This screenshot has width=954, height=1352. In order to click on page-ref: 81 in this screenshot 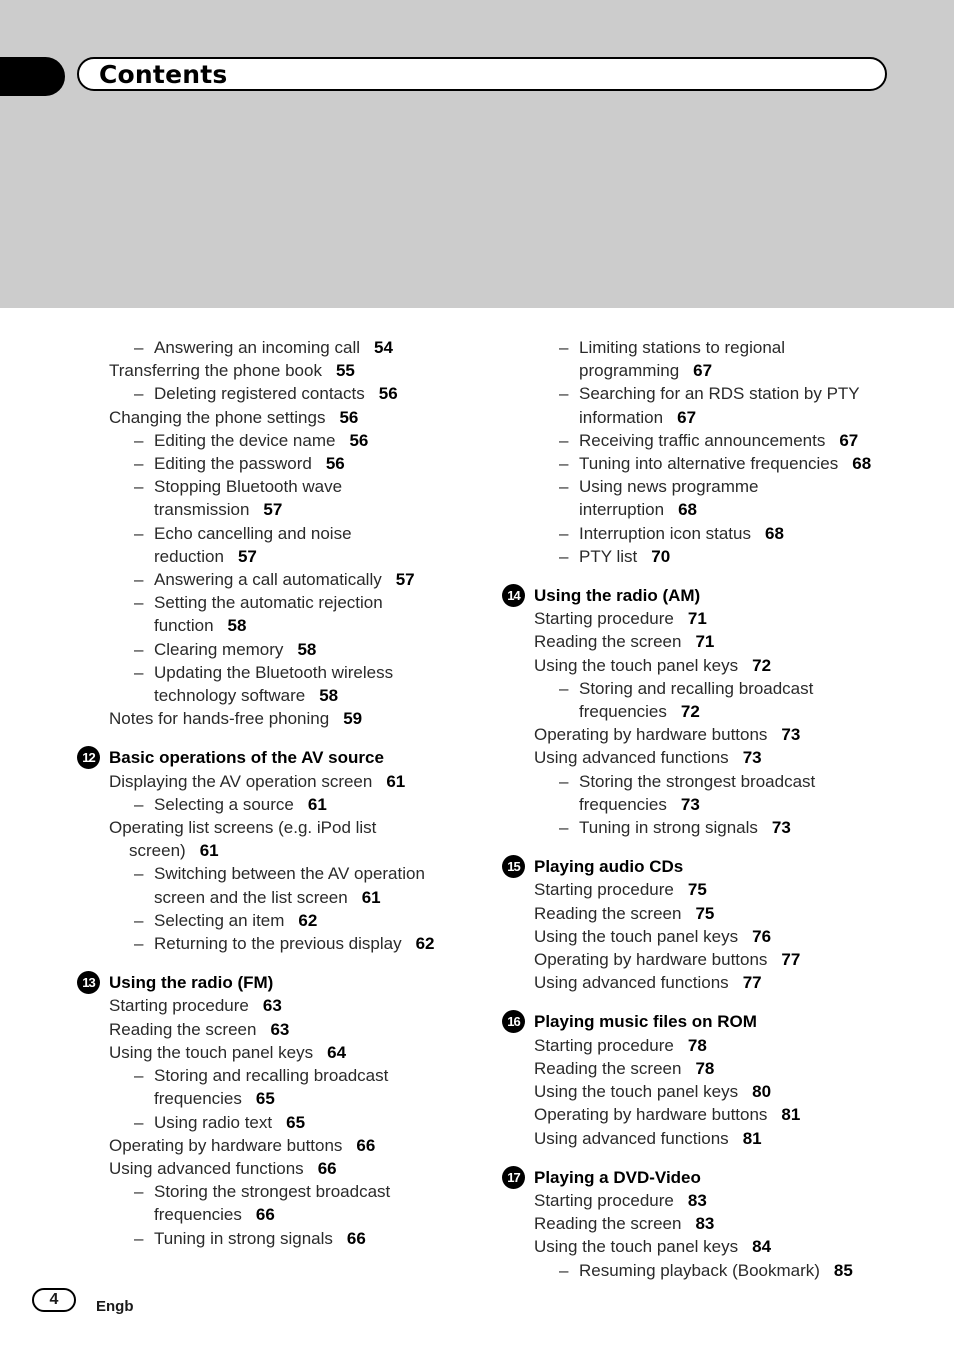, I will do `click(752, 1138)`.